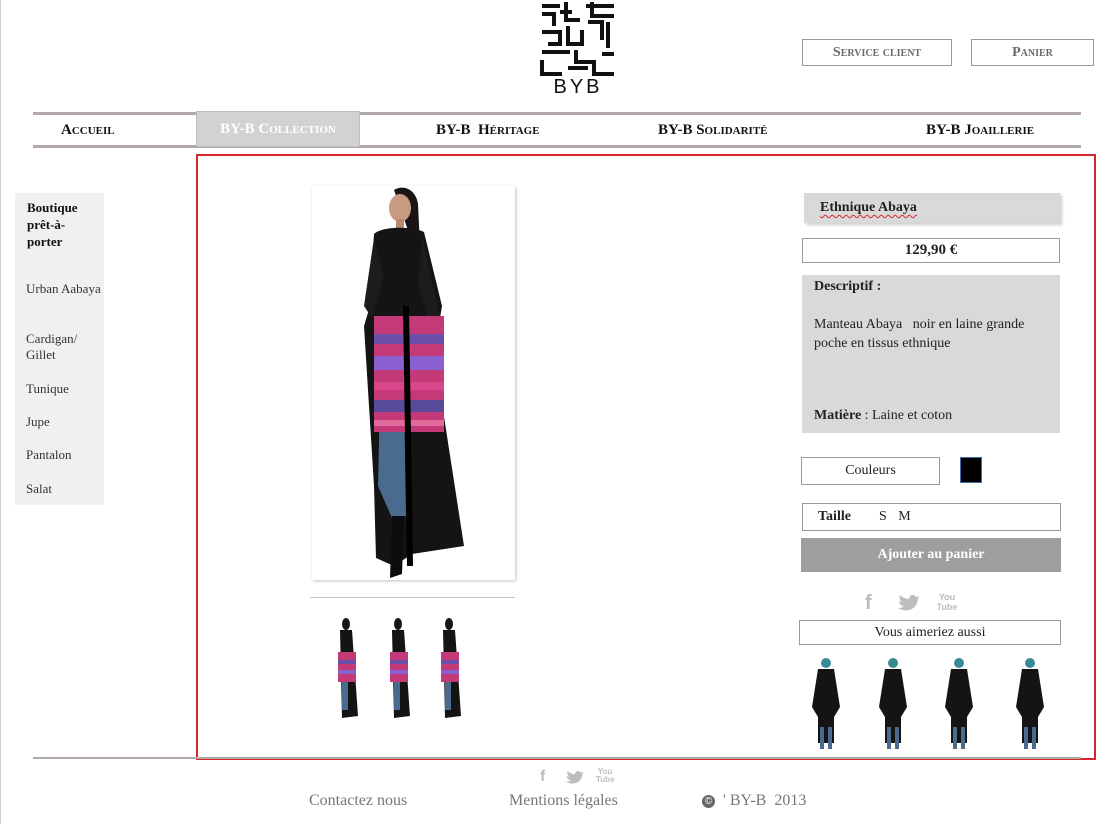  I want to click on description-label: Descriptif :, so click(848, 286).